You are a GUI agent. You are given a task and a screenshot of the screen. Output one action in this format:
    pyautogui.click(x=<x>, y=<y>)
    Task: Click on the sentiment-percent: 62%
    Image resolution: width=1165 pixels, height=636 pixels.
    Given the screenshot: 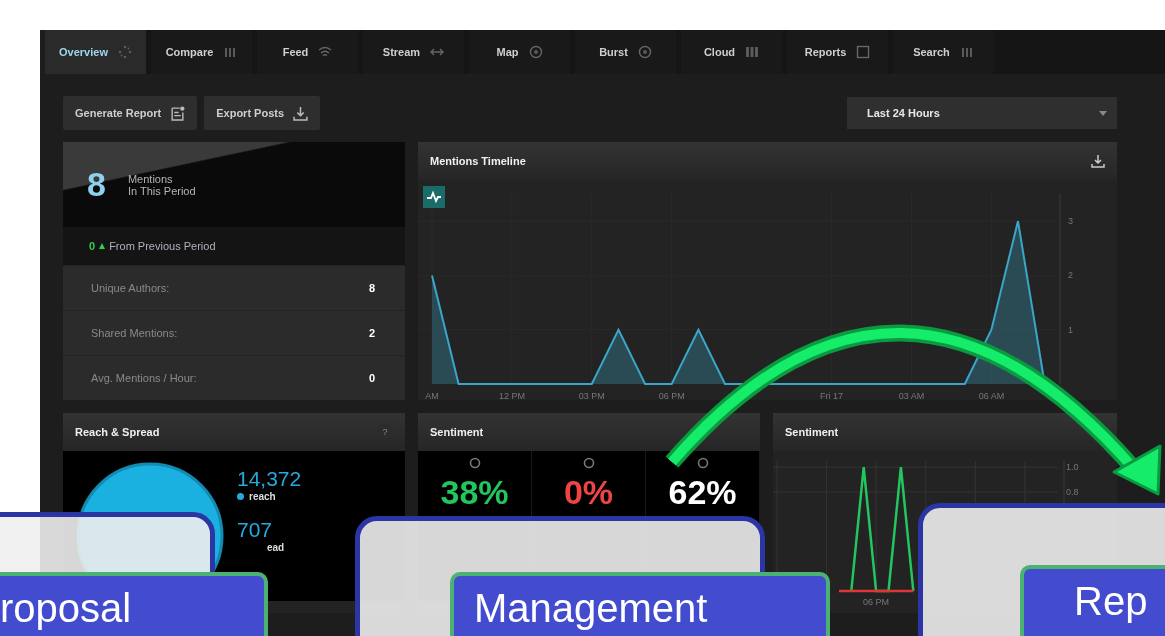 What is the action you would take?
    pyautogui.click(x=702, y=492)
    